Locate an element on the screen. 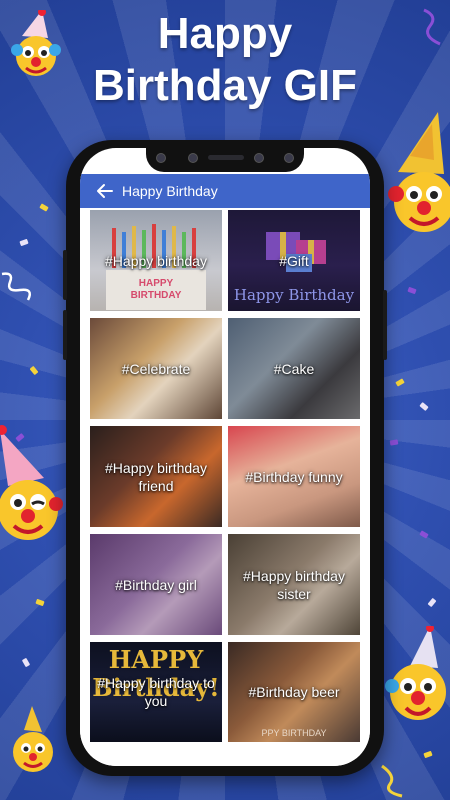  promo-headline: Happy Birthday GIF is located at coordinates (225, 60).